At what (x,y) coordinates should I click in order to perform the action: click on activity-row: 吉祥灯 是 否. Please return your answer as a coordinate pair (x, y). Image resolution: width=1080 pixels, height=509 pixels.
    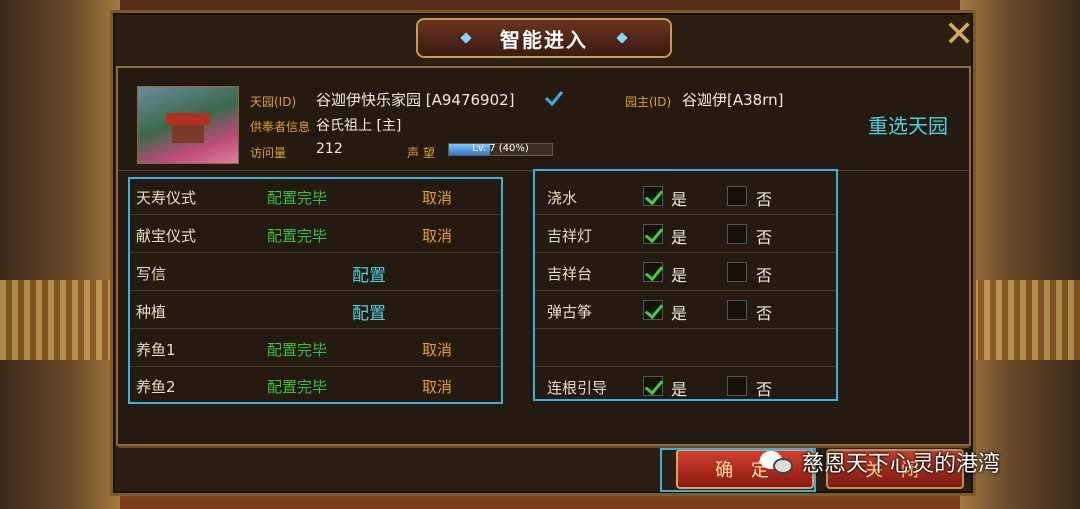
    Looking at the image, I should click on (685, 234).